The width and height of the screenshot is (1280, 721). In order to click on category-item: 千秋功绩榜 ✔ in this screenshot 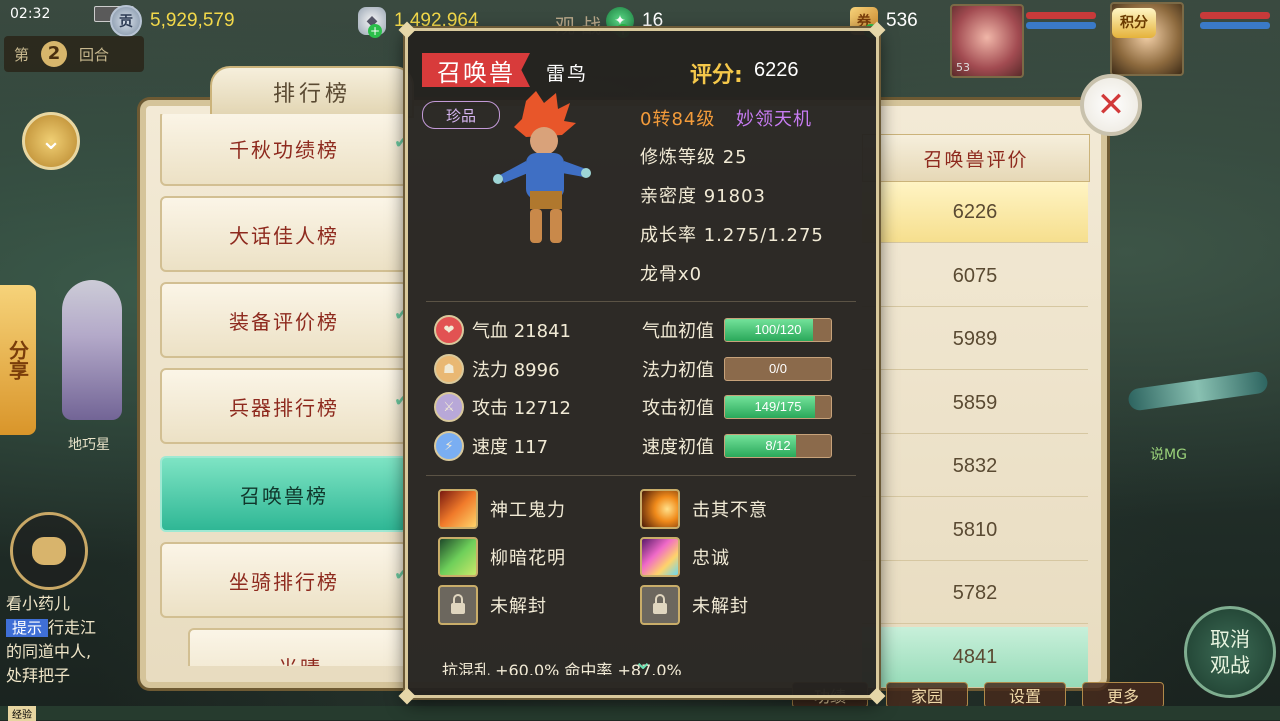, I will do `click(284, 150)`.